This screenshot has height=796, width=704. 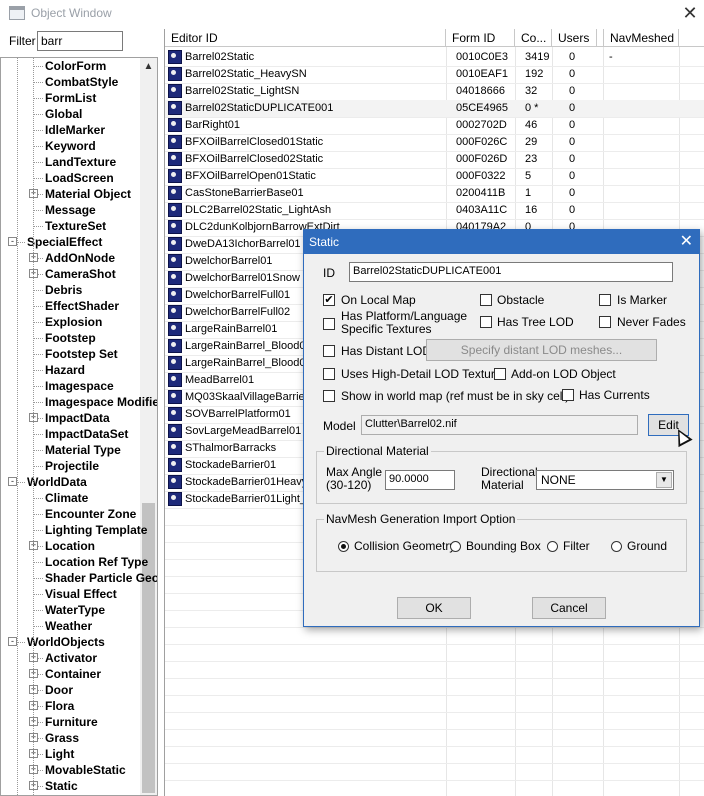 What do you see at coordinates (66, 498) in the screenshot?
I see `tree-item: Climate` at bounding box center [66, 498].